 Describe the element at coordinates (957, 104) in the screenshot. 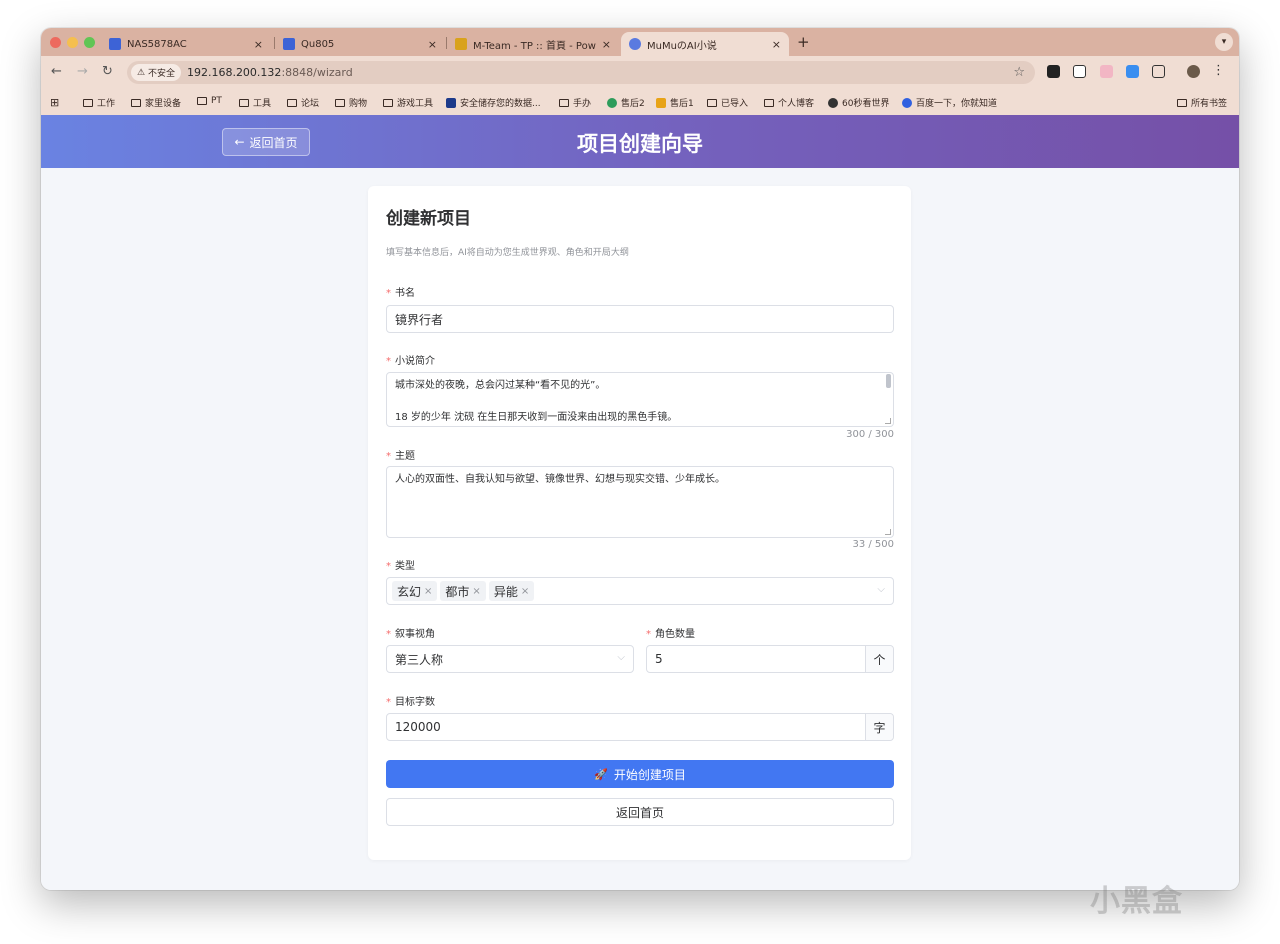

I see `bookmark-label: 百度一下，你就知道` at that location.